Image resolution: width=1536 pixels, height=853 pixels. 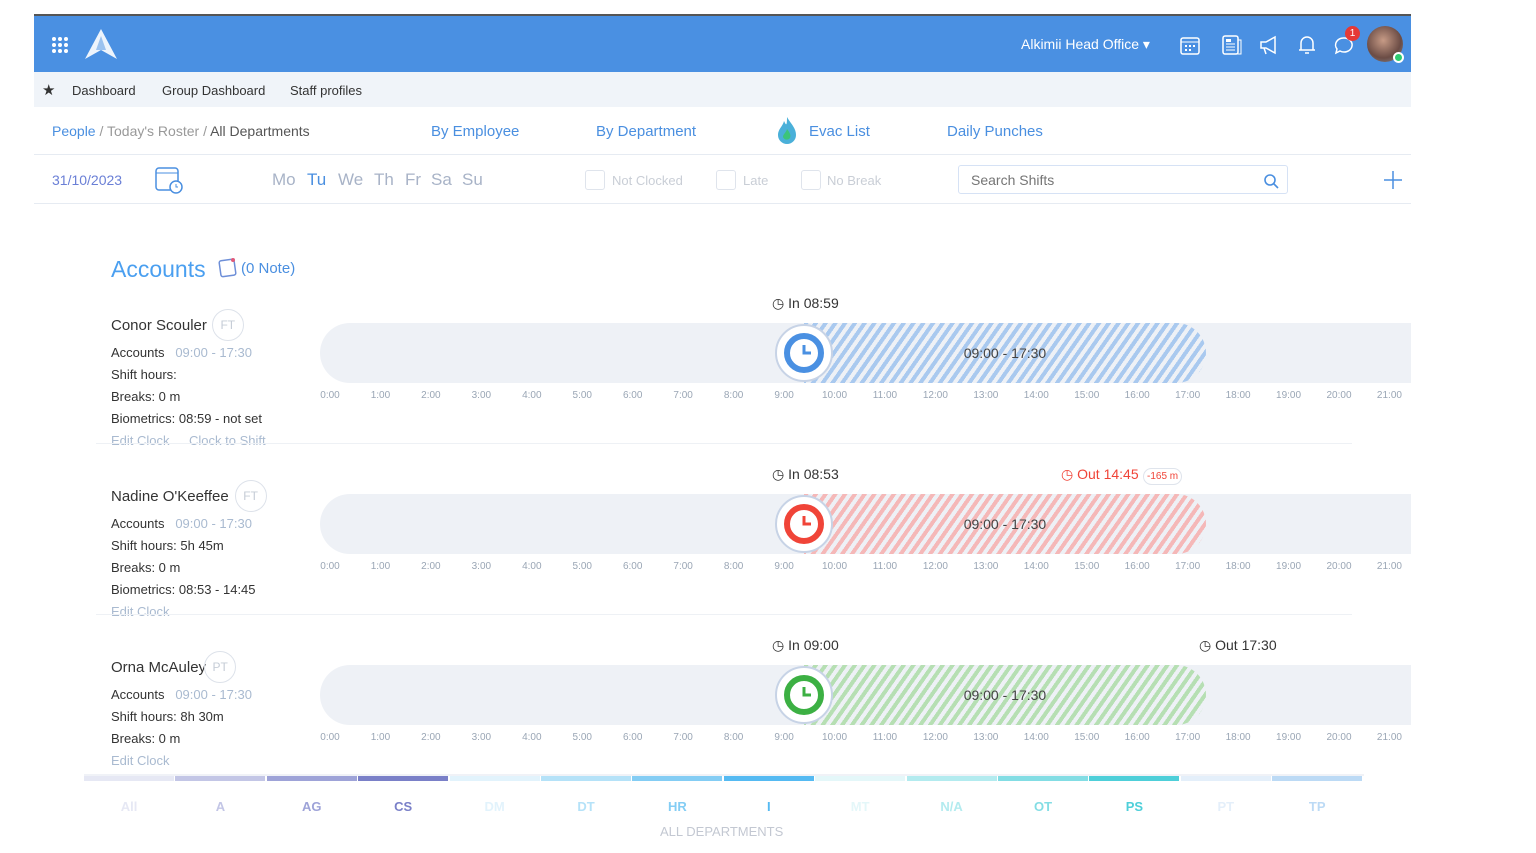 I want to click on dept-filter-12: PT, so click(x=1225, y=806).